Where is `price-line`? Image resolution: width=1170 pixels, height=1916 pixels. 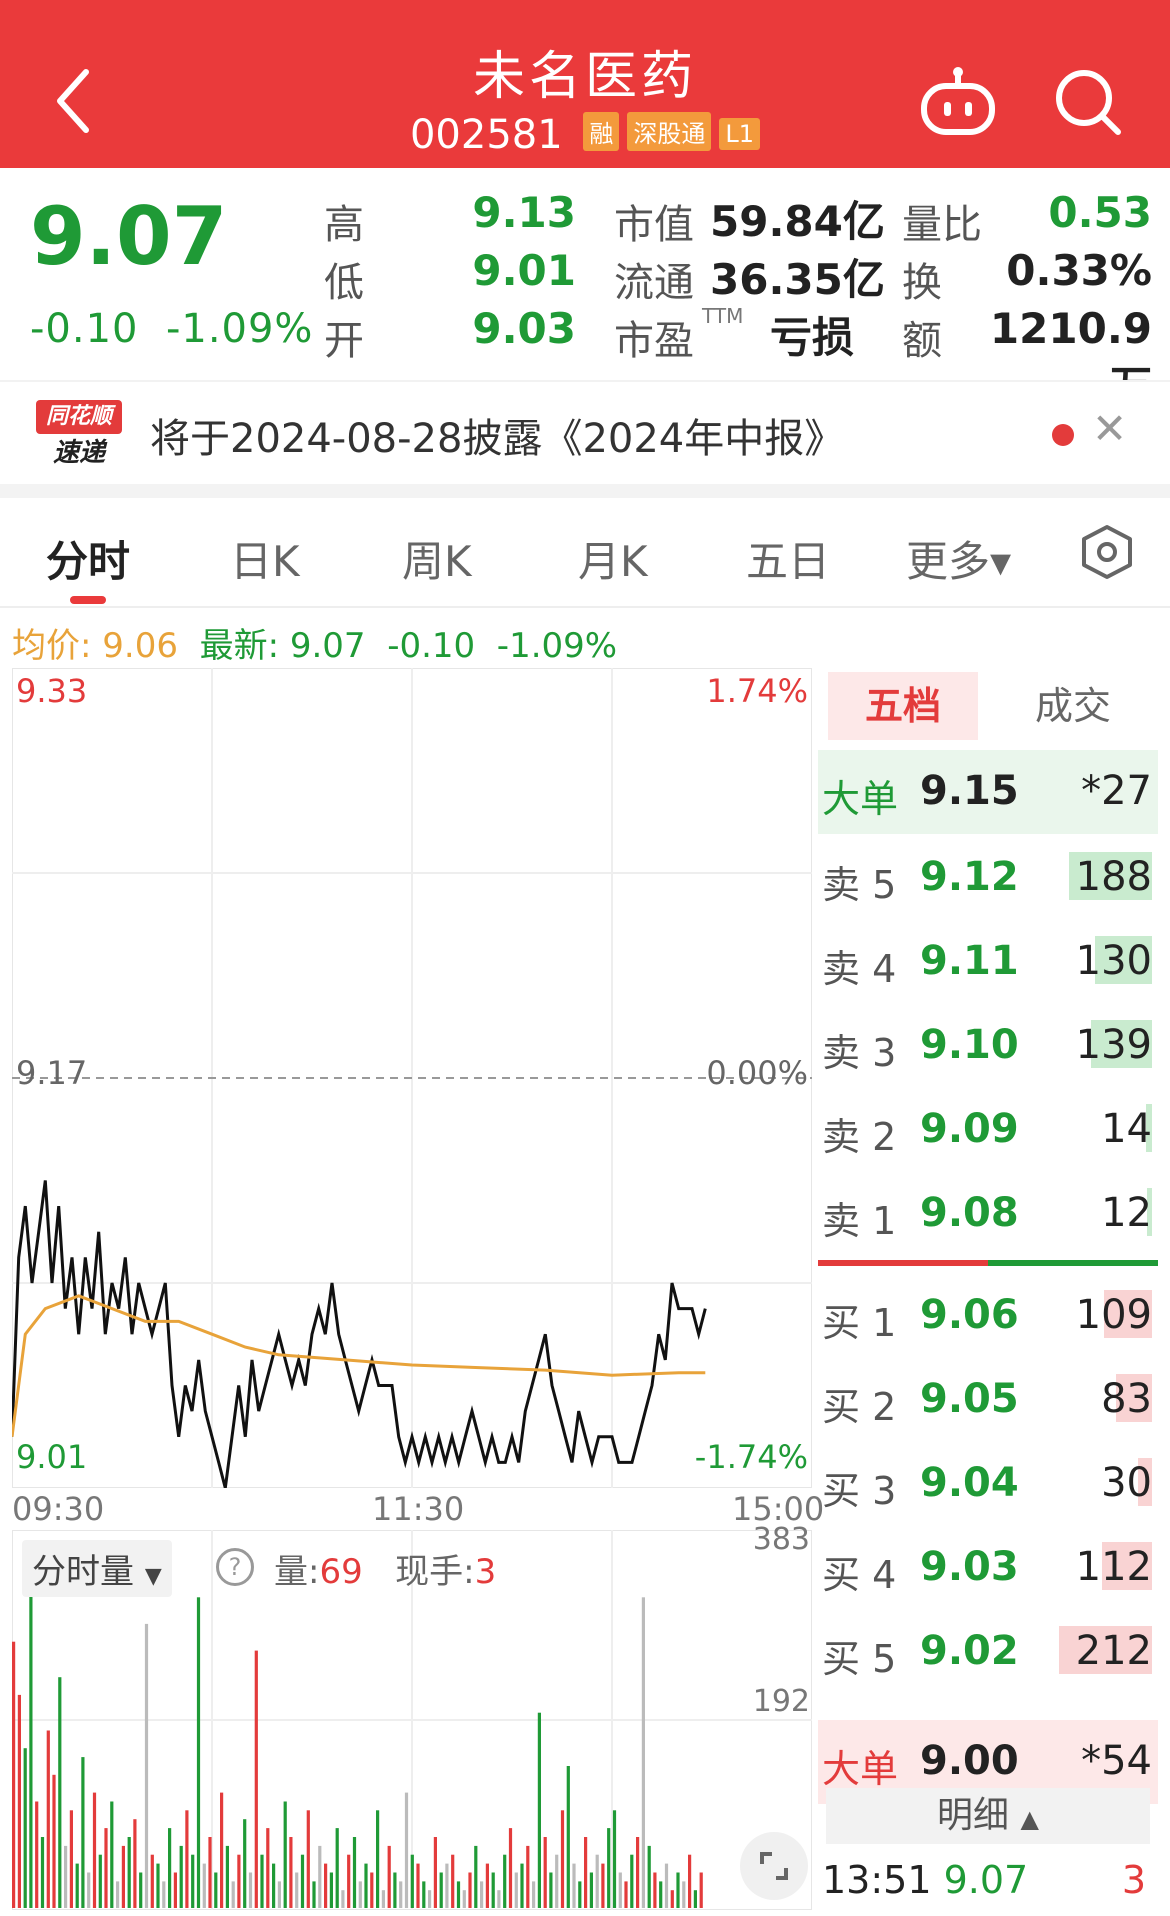 price-line is located at coordinates (359, 1334).